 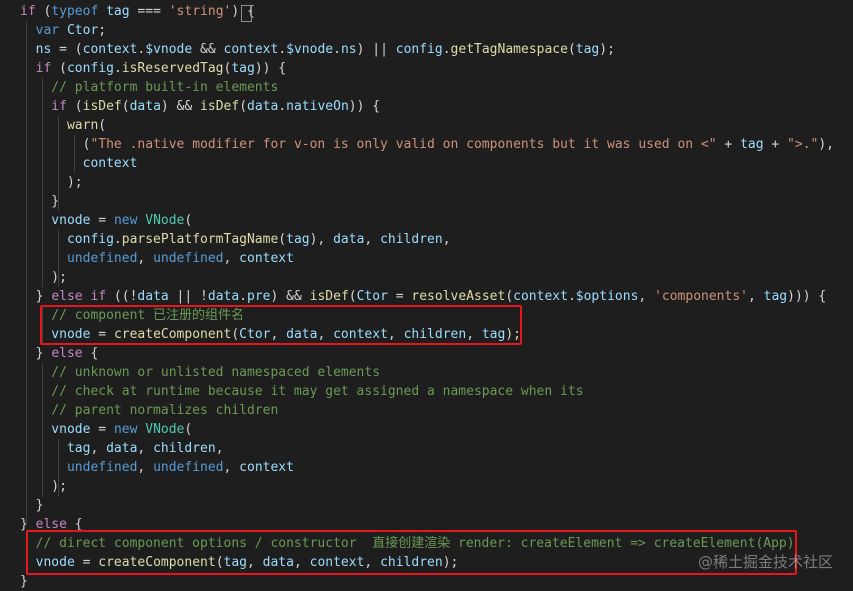 What do you see at coordinates (79, 296) in the screenshot?
I see `code-token: else if` at bounding box center [79, 296].